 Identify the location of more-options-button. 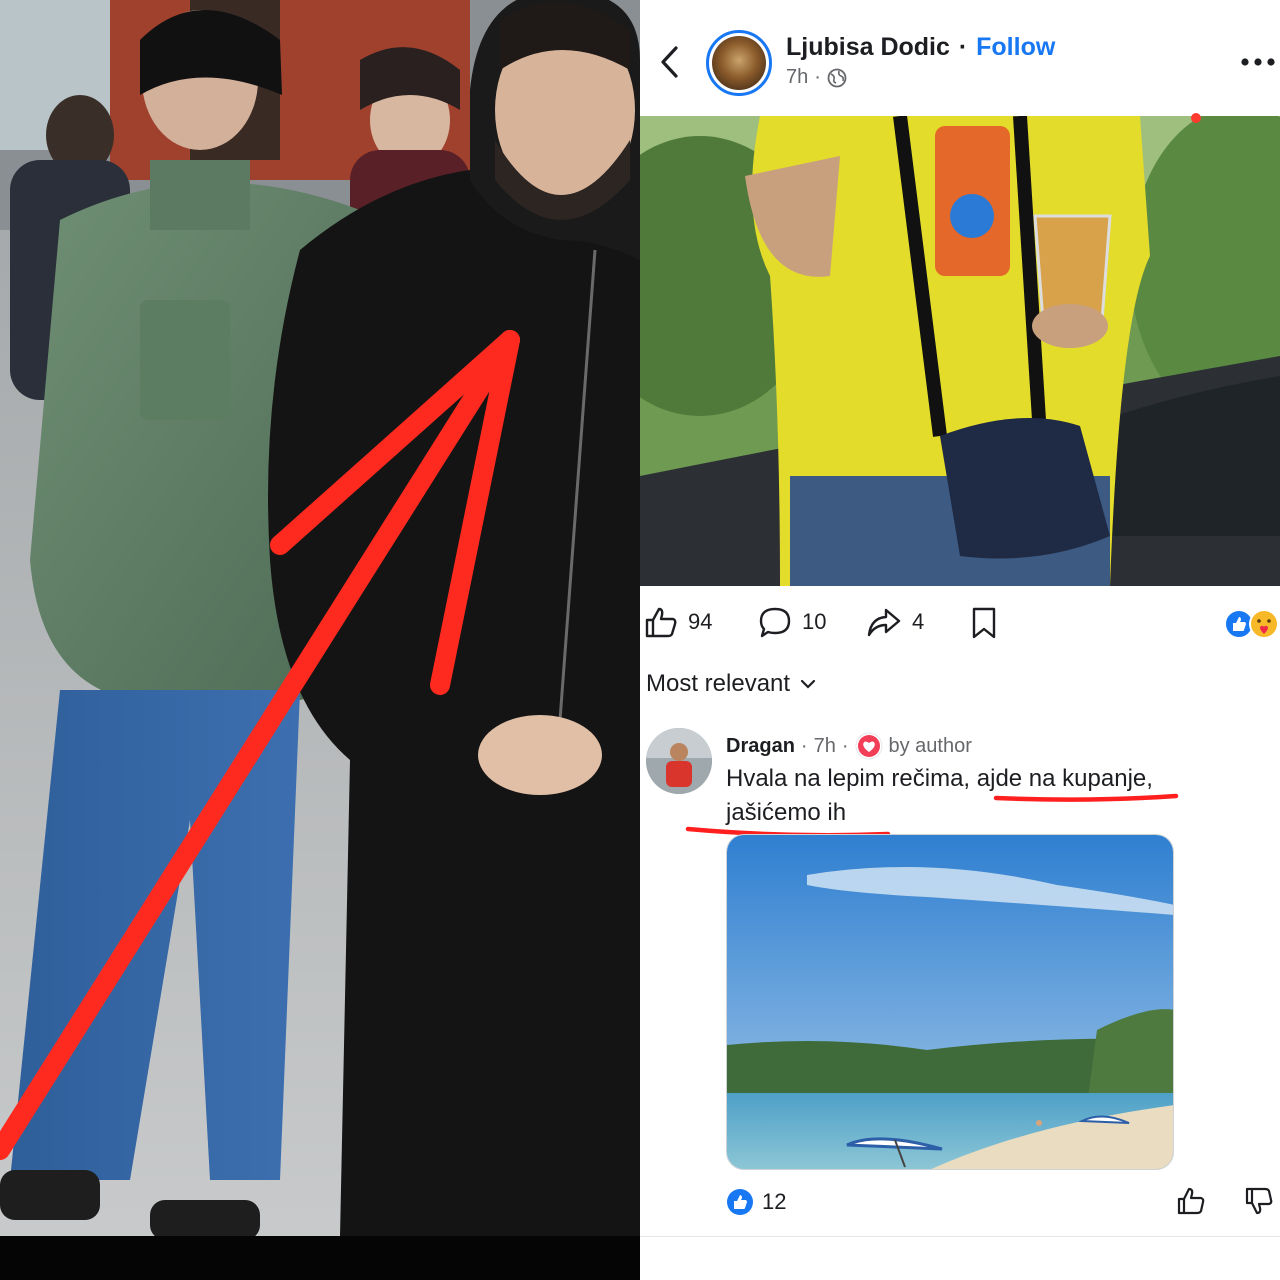
(1258, 62).